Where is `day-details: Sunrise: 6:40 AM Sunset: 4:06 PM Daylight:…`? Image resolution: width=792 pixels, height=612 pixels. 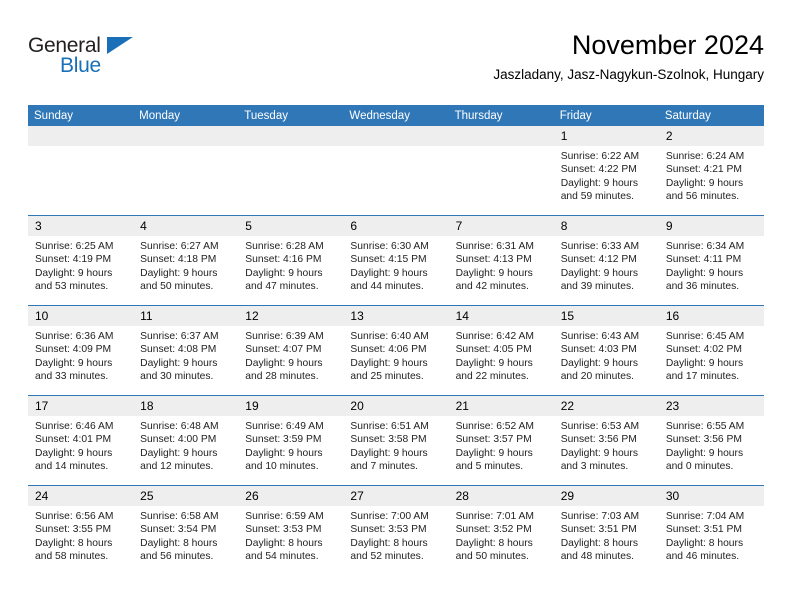 day-details: Sunrise: 6:40 AM Sunset: 4:06 PM Daylight:… is located at coordinates (395, 354).